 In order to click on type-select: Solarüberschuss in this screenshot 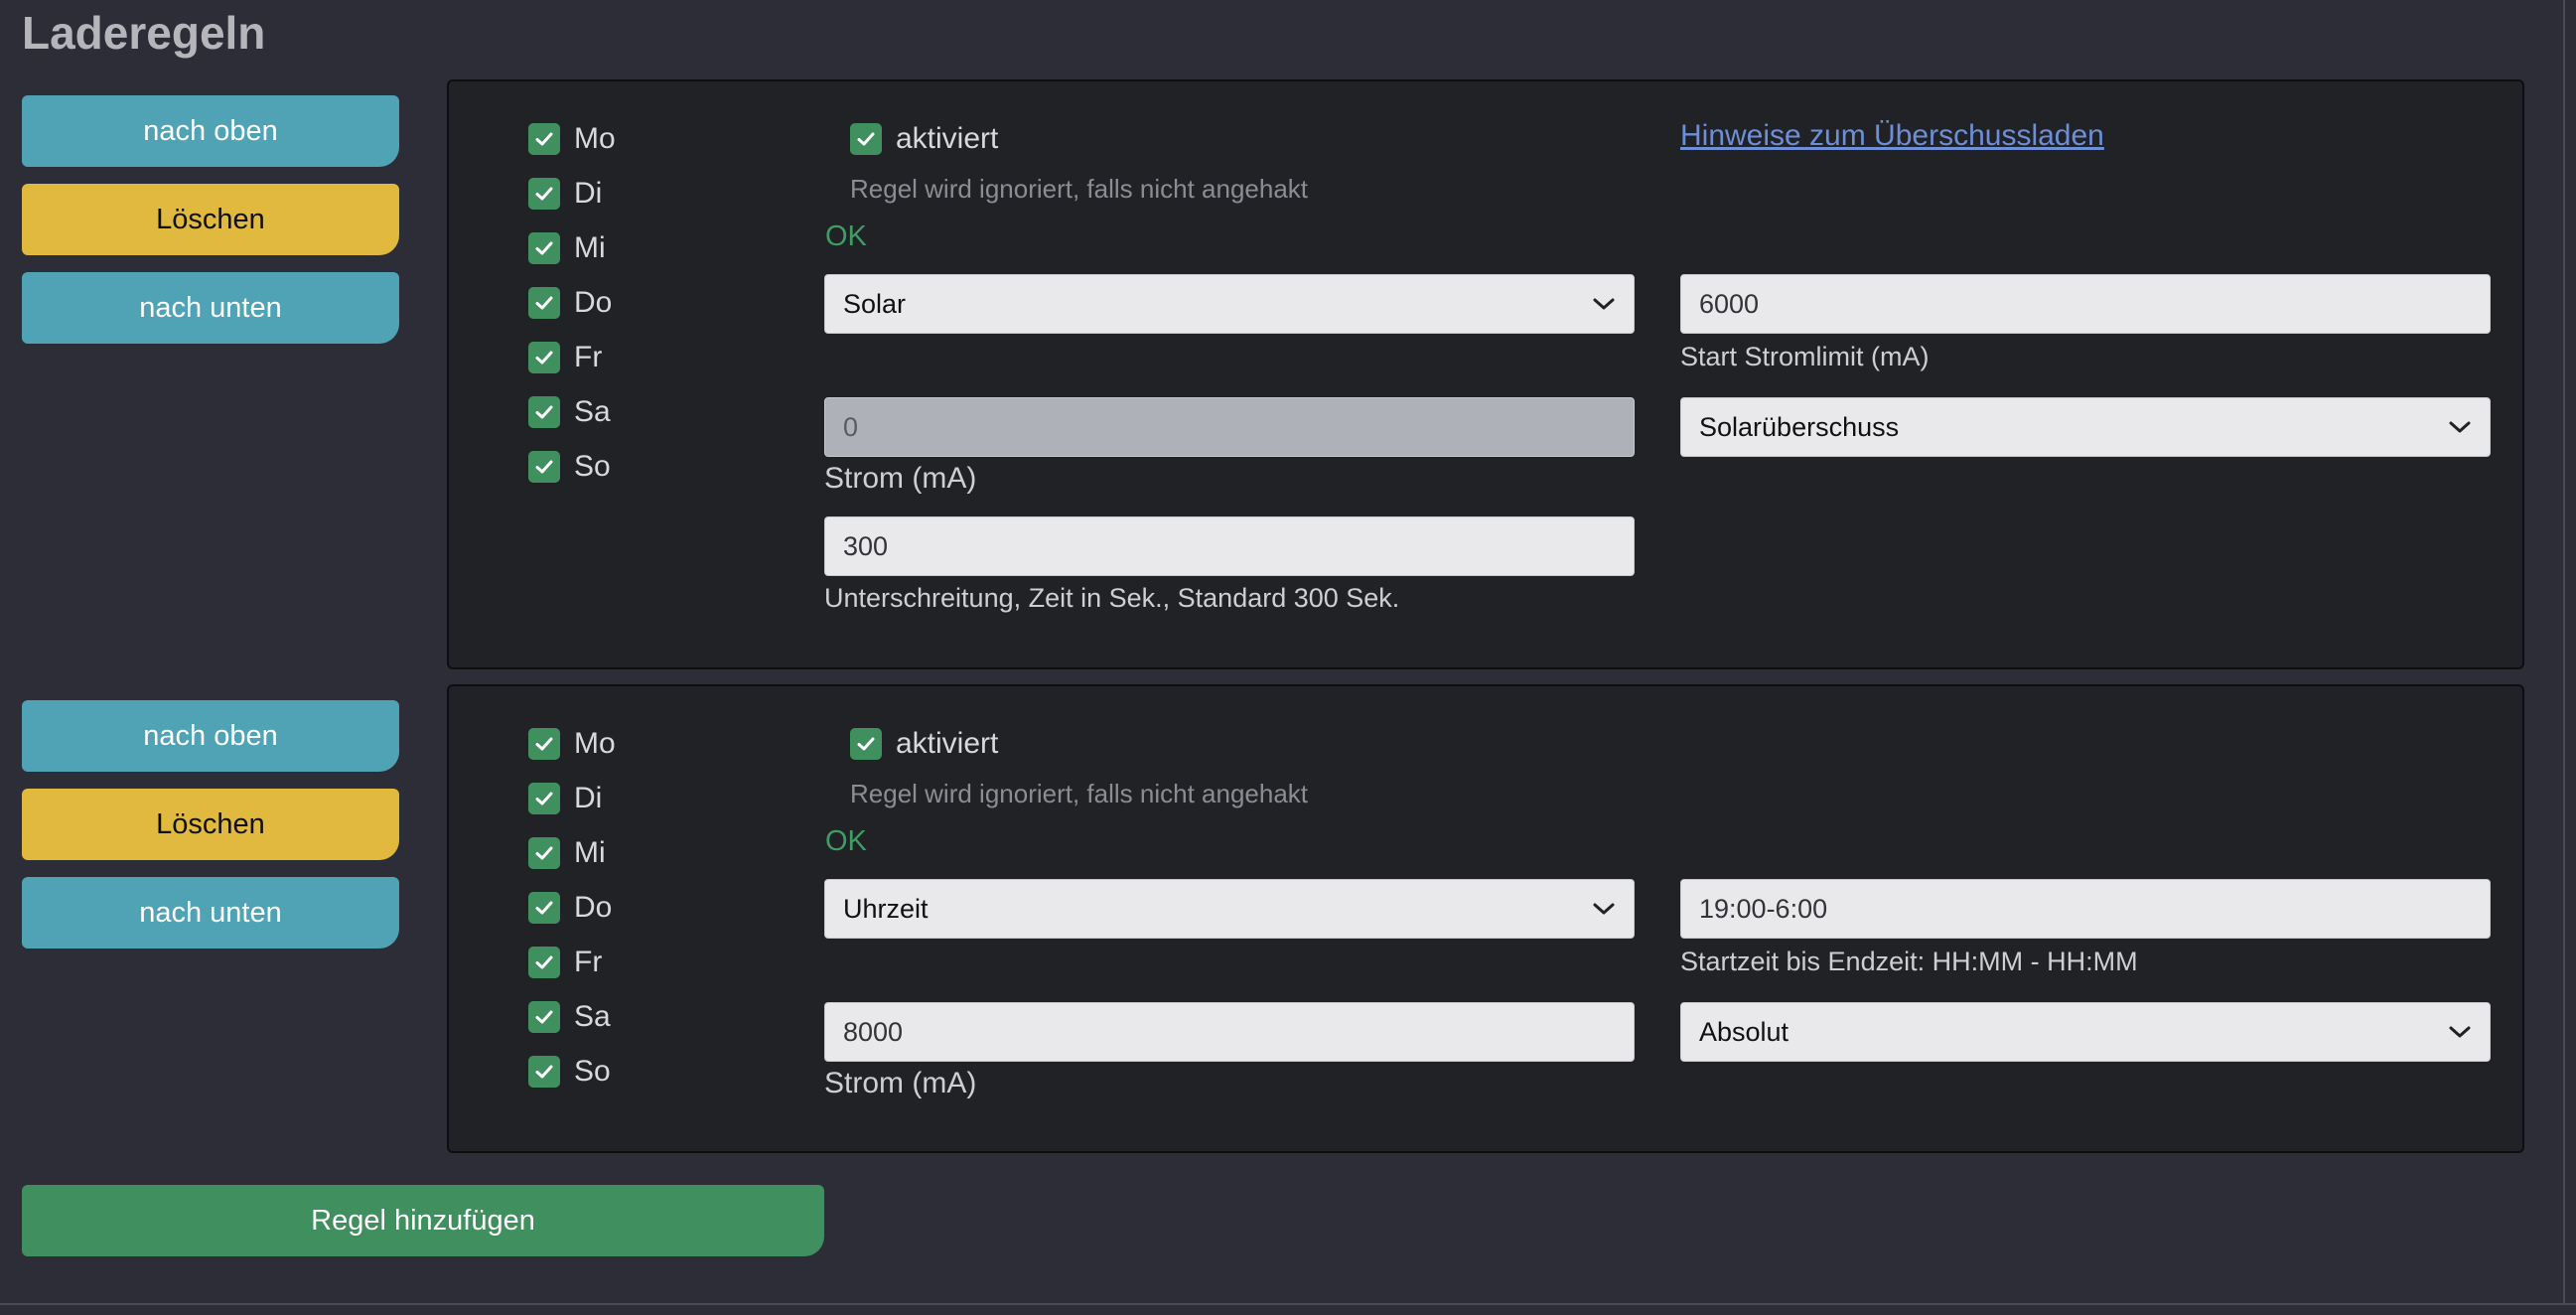, I will do `click(2085, 427)`.